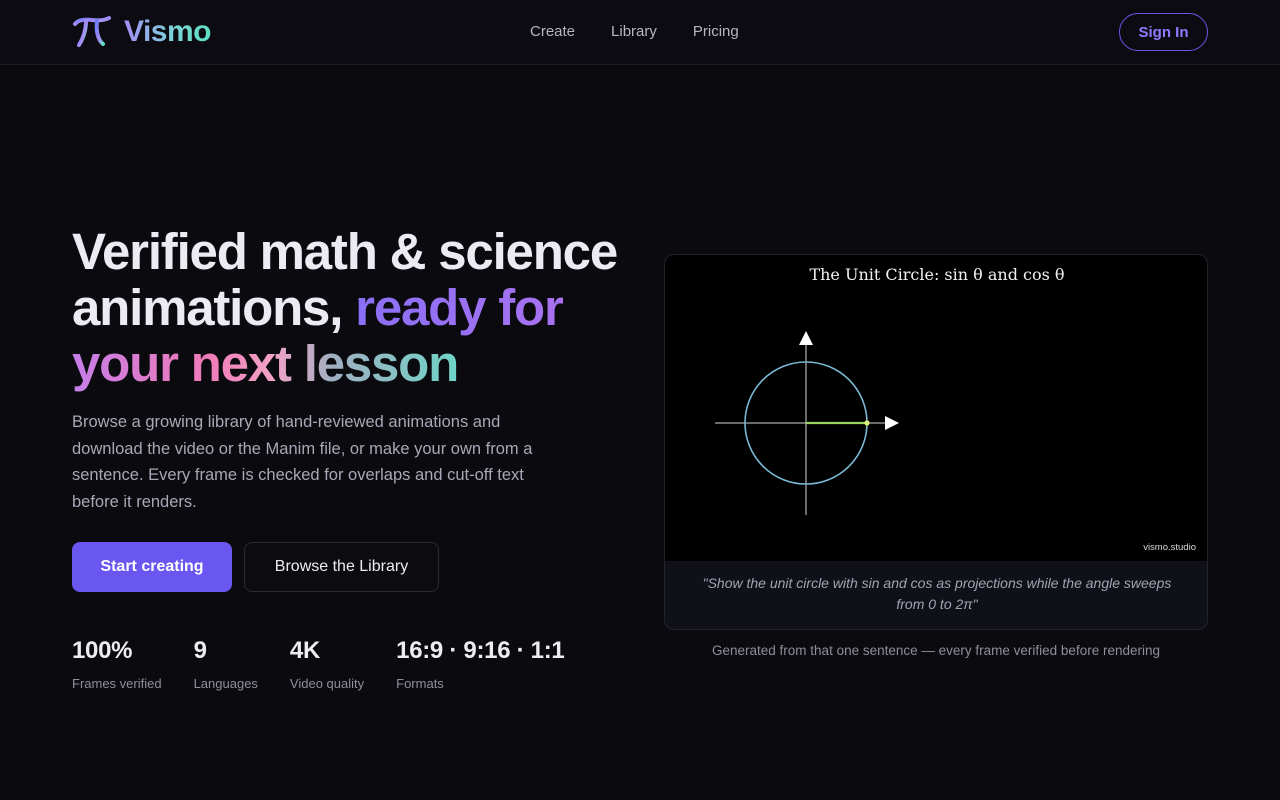 This screenshot has width=1280, height=800. I want to click on pi-logo-icon, so click(92, 31).